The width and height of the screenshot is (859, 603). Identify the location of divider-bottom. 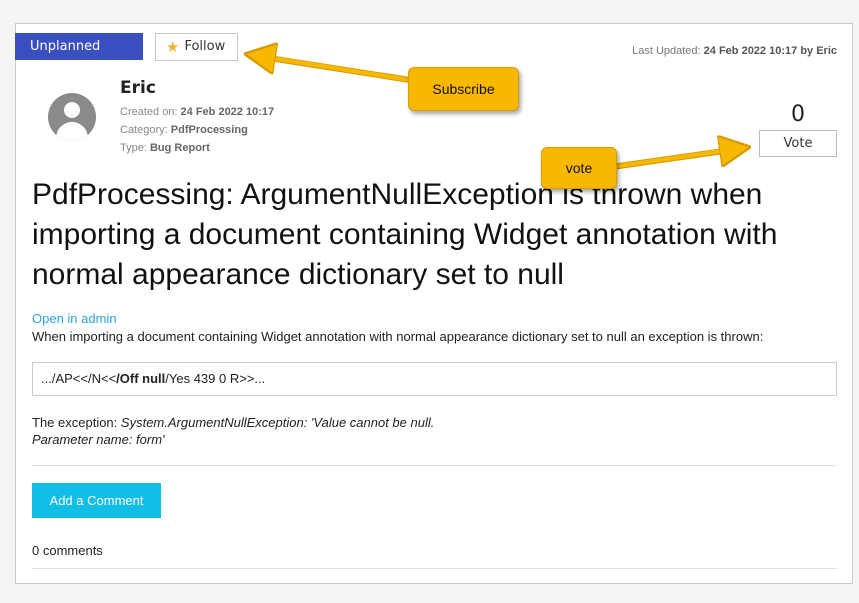
(434, 568).